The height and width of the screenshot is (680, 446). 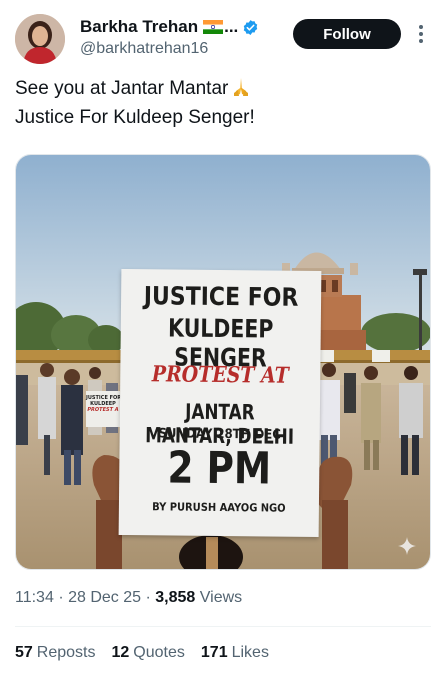 What do you see at coordinates (407, 546) in the screenshot?
I see `ai-sparkle-icon` at bounding box center [407, 546].